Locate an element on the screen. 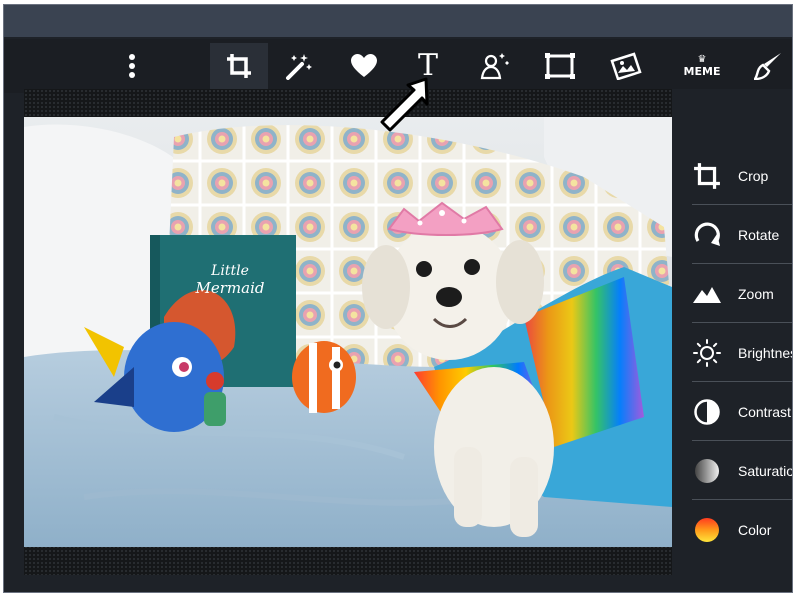 The width and height of the screenshot is (796, 595). color-gradient-icon is located at coordinates (707, 530).